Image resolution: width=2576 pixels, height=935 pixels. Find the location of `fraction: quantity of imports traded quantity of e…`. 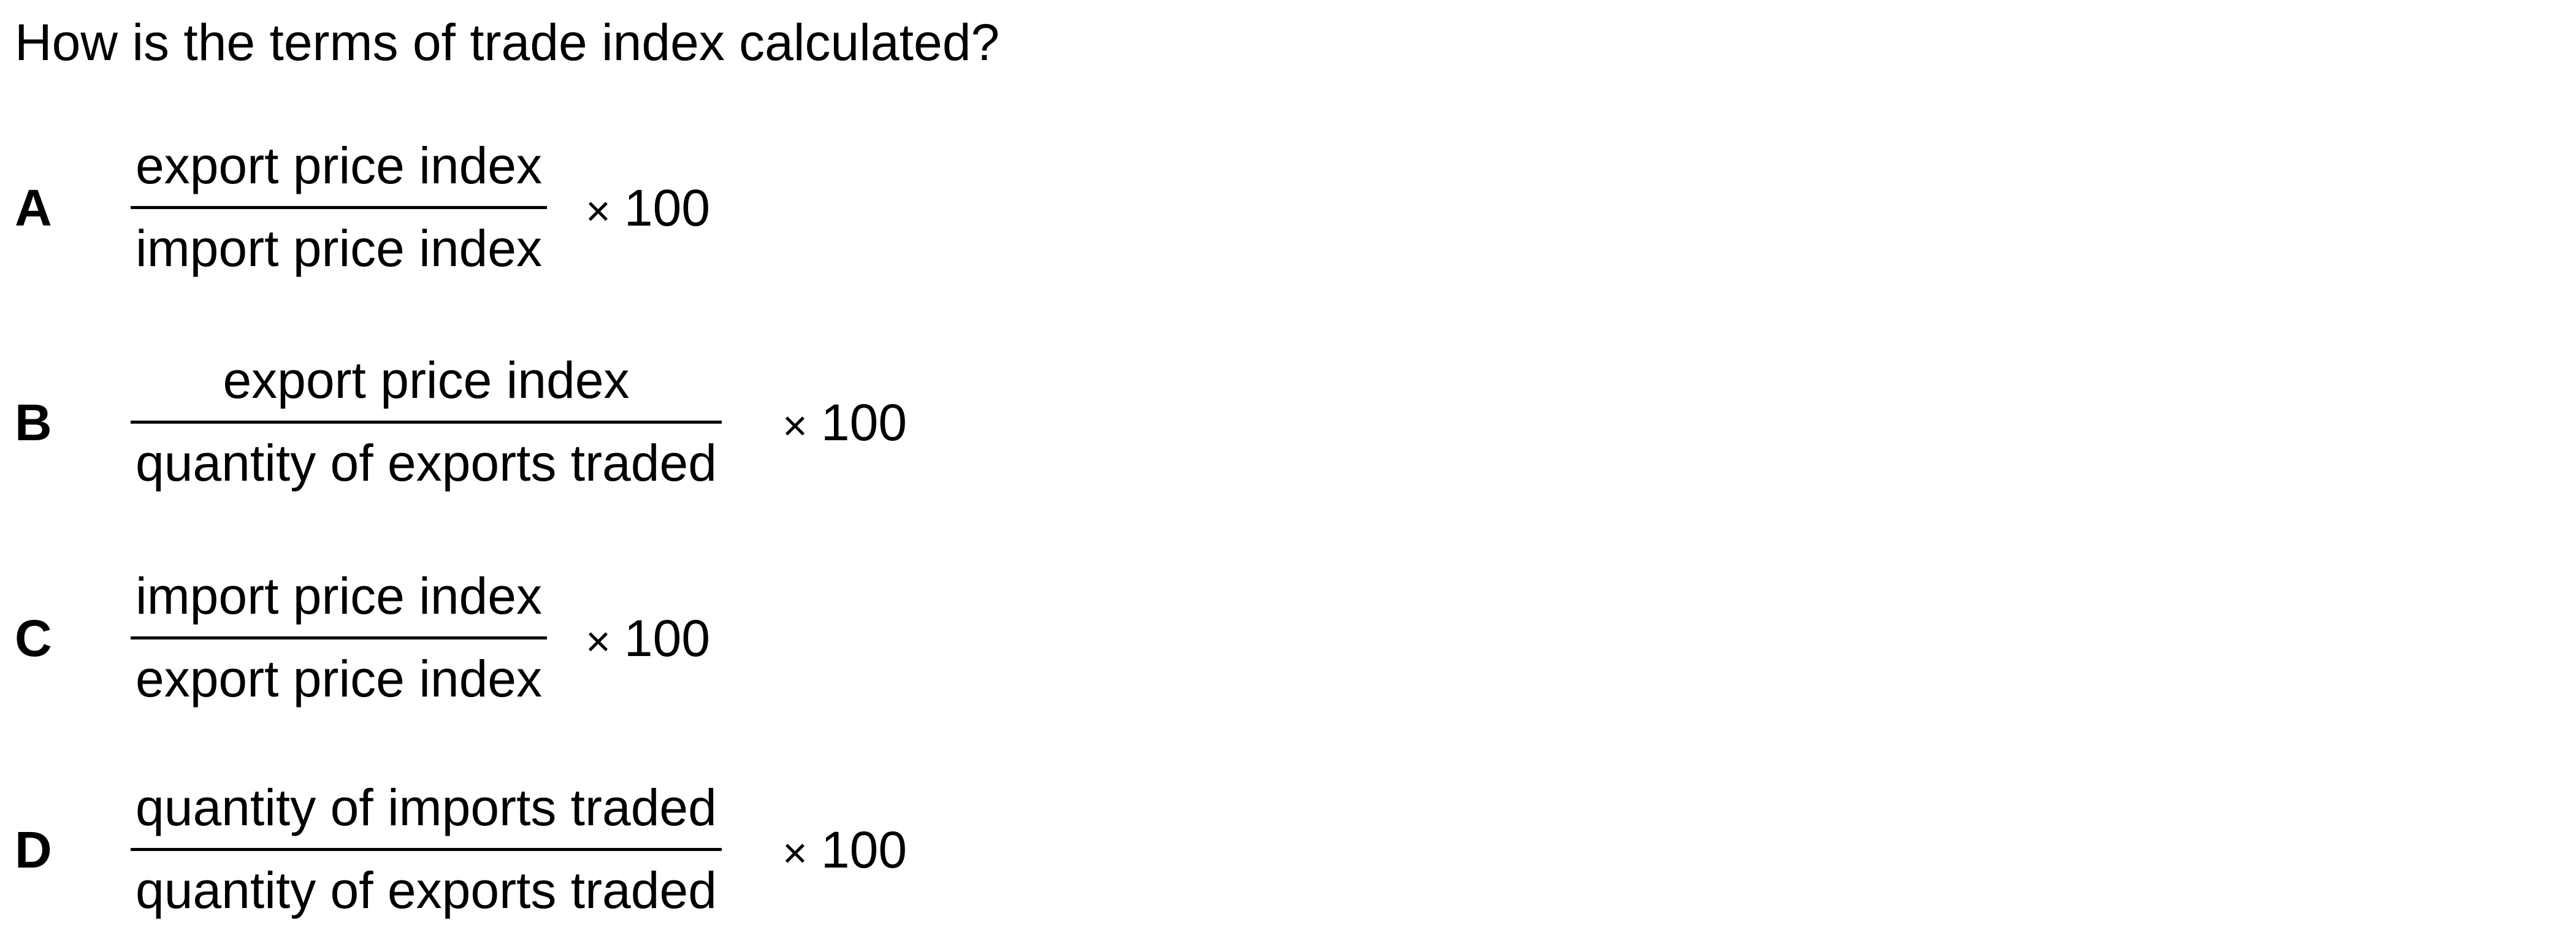

fraction: quantity of imports traded quantity of e… is located at coordinates (426, 849).